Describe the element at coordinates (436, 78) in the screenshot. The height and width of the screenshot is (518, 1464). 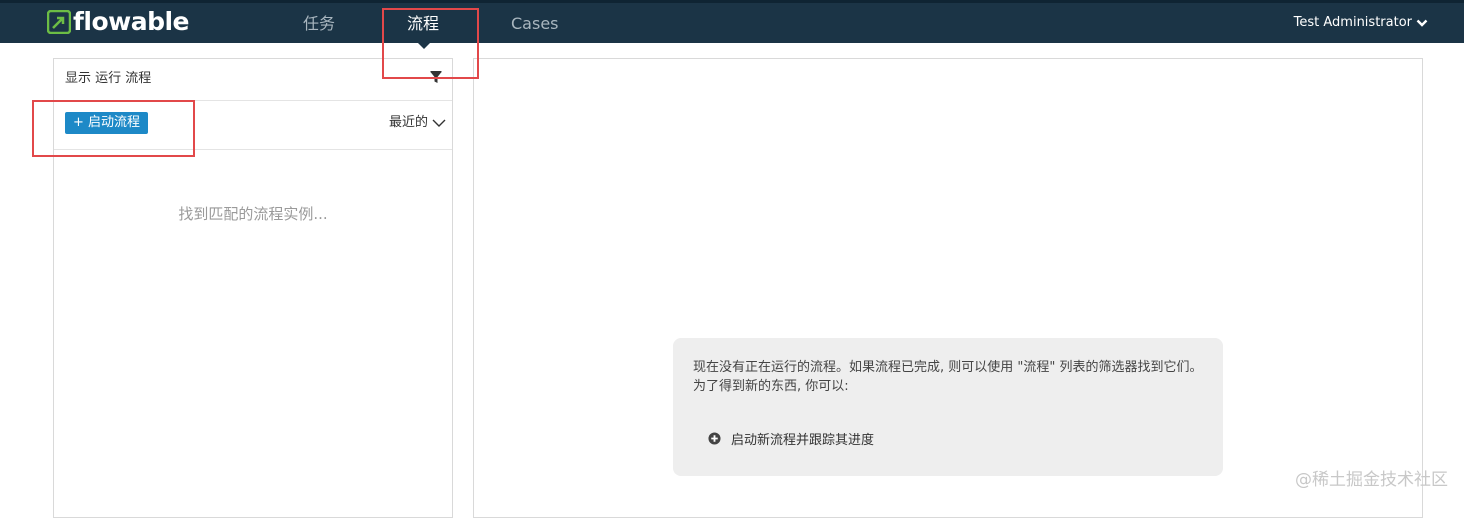
I see `filter-icon` at that location.